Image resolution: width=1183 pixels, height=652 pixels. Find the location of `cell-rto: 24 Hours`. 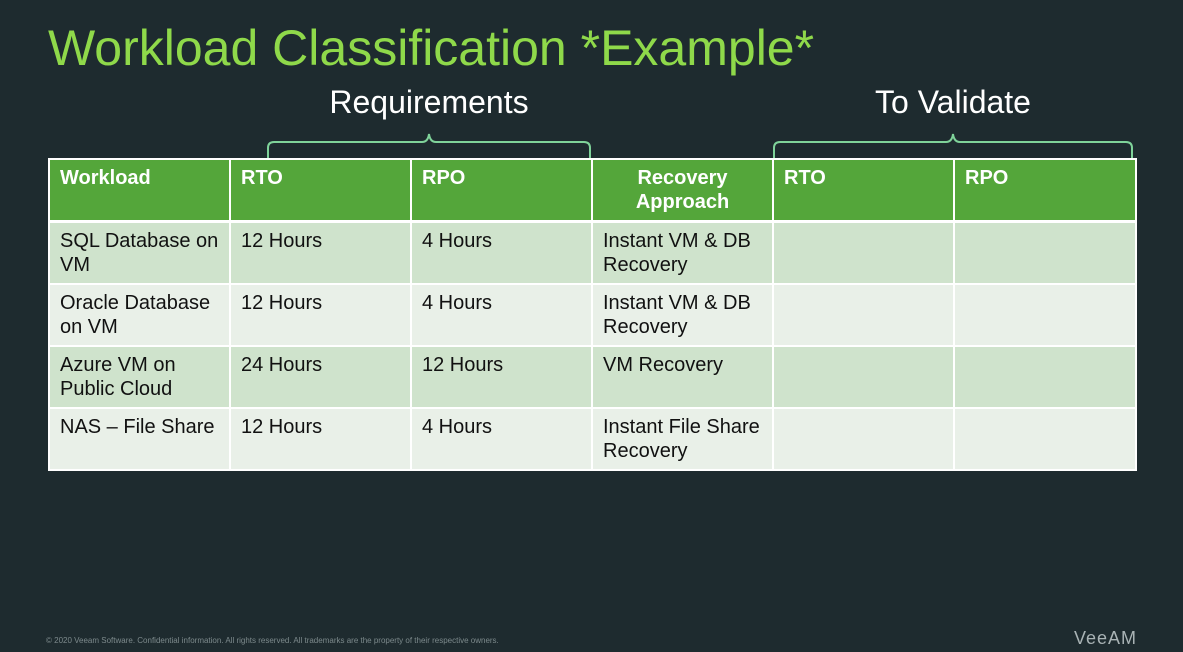

cell-rto: 24 Hours is located at coordinates (320, 377).